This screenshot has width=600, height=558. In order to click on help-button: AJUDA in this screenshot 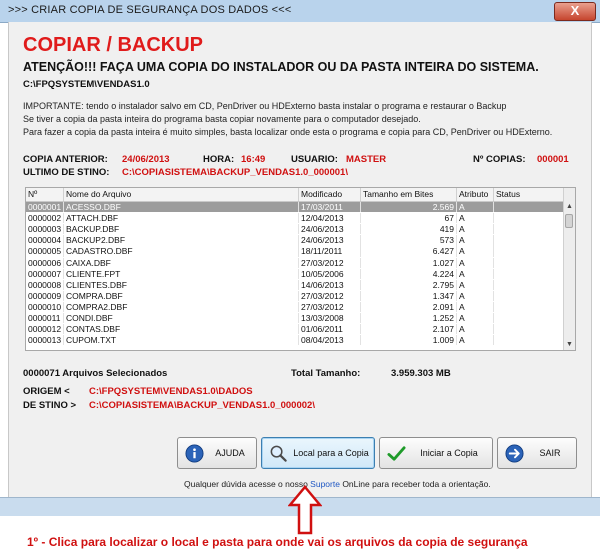, I will do `click(217, 453)`.